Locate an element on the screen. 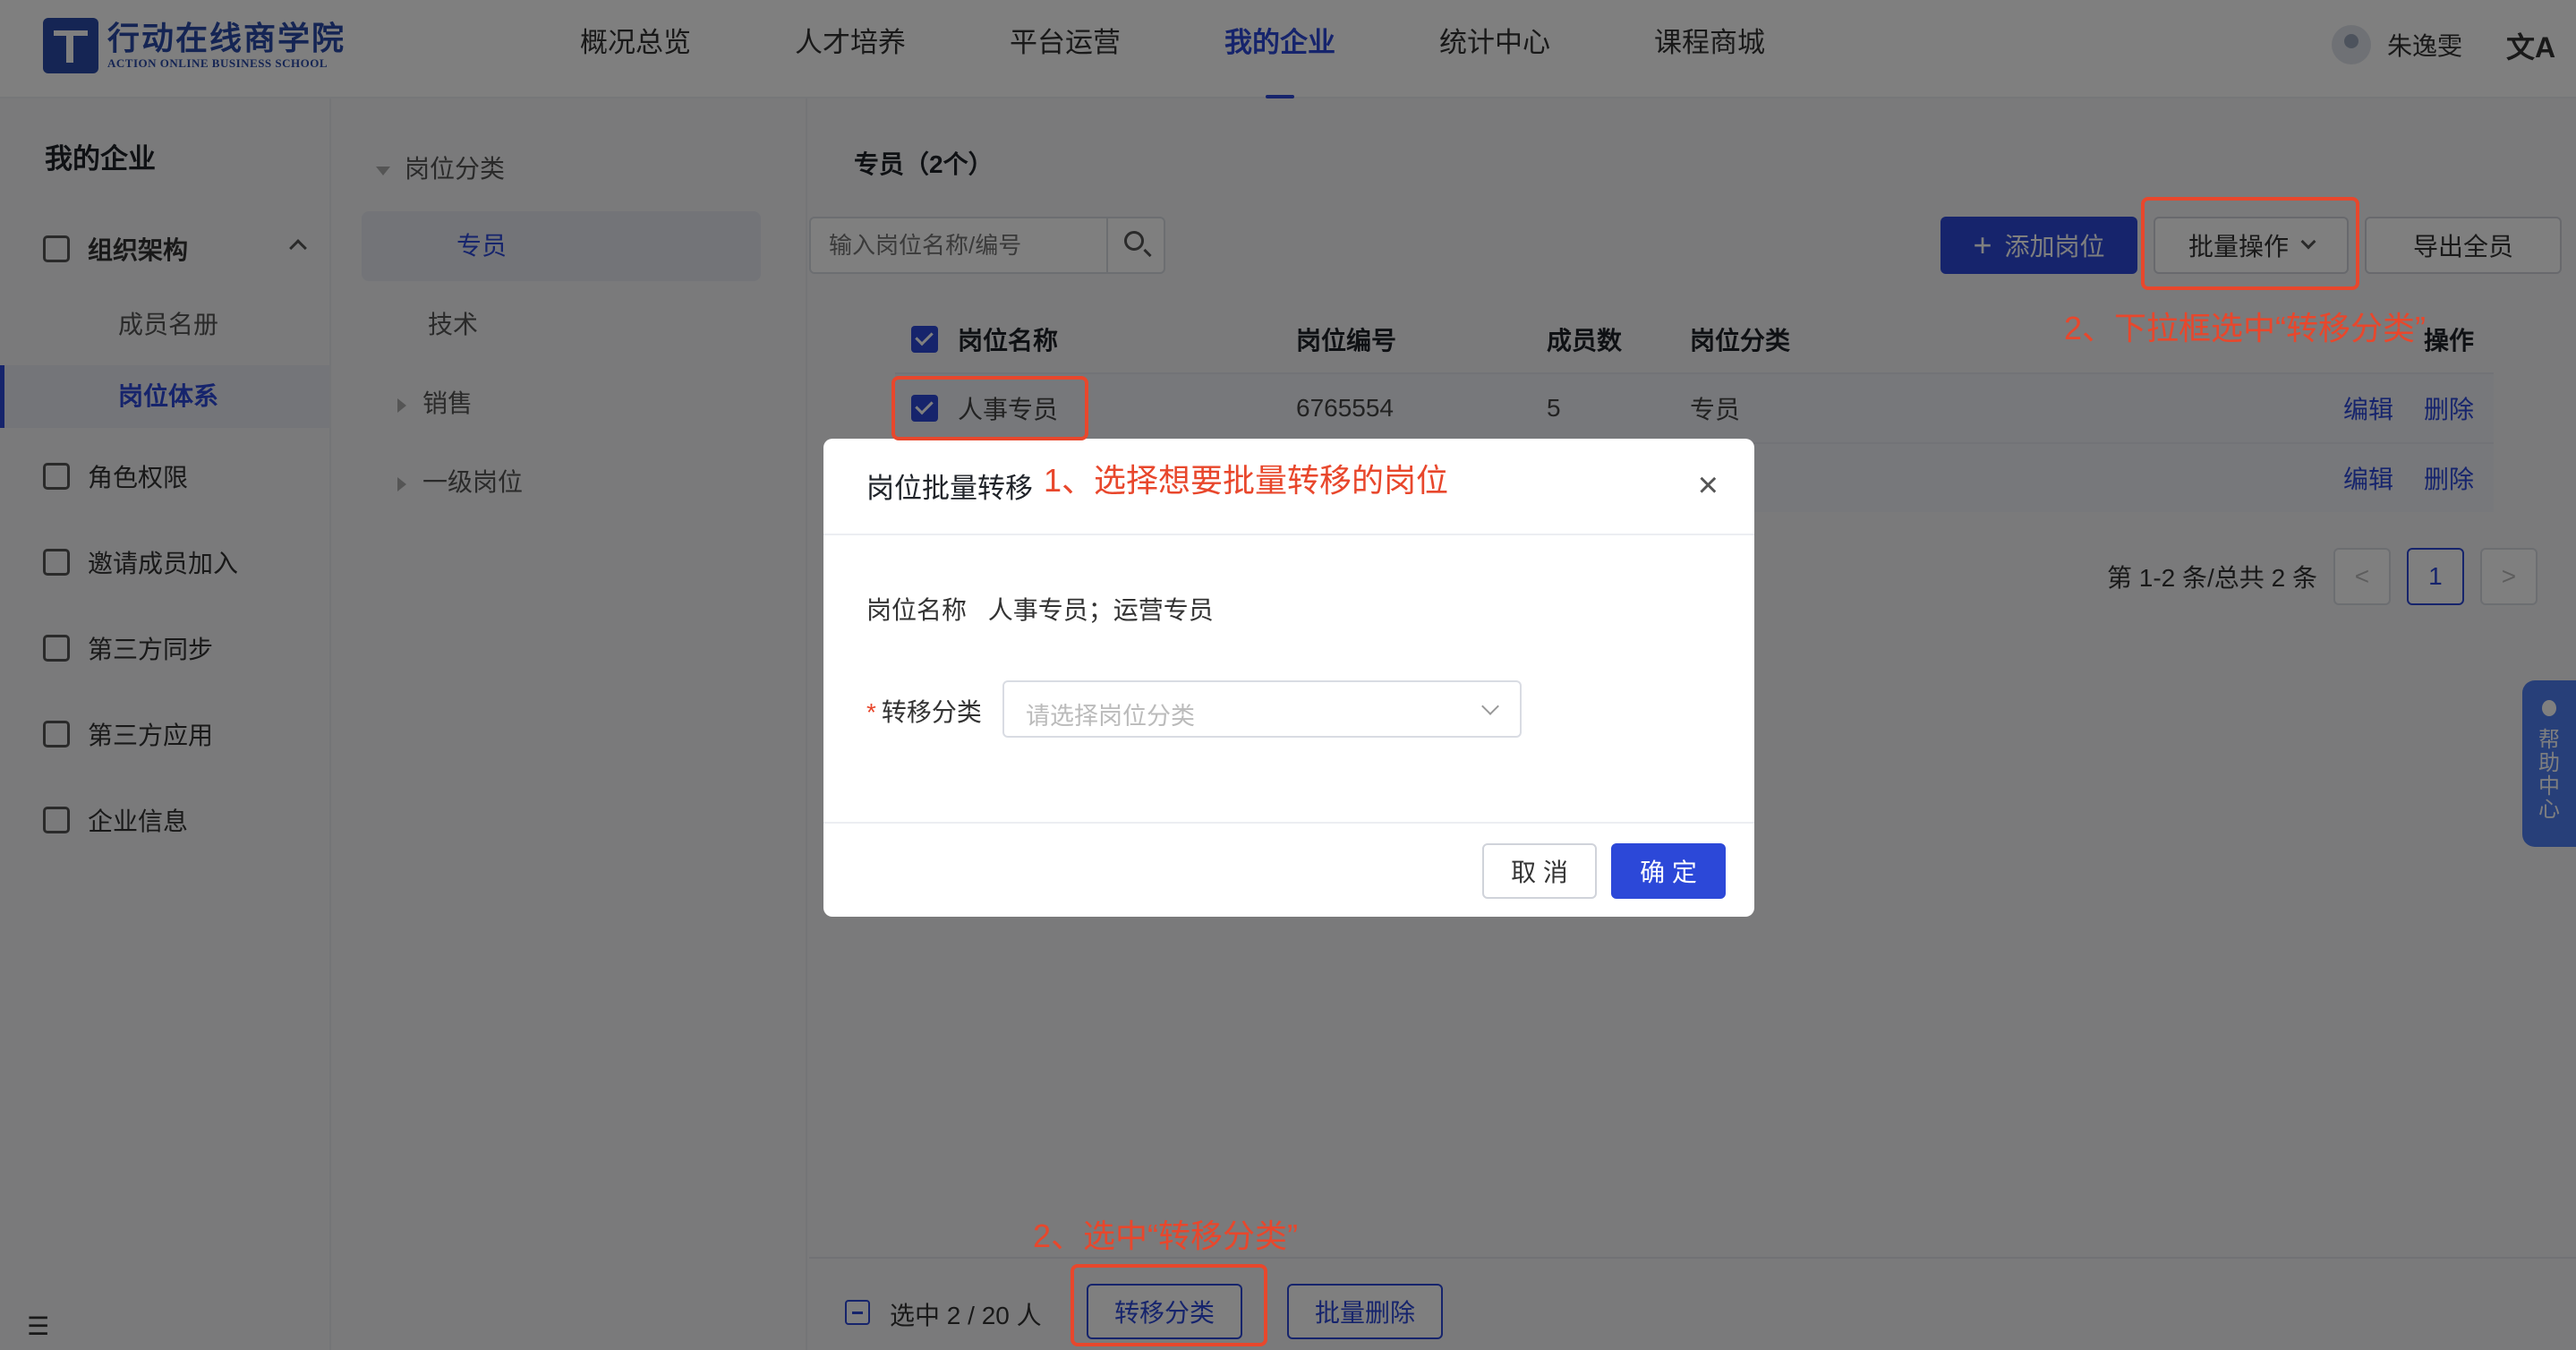 This screenshot has height=1350, width=2576. close-icon: × is located at coordinates (1708, 486).